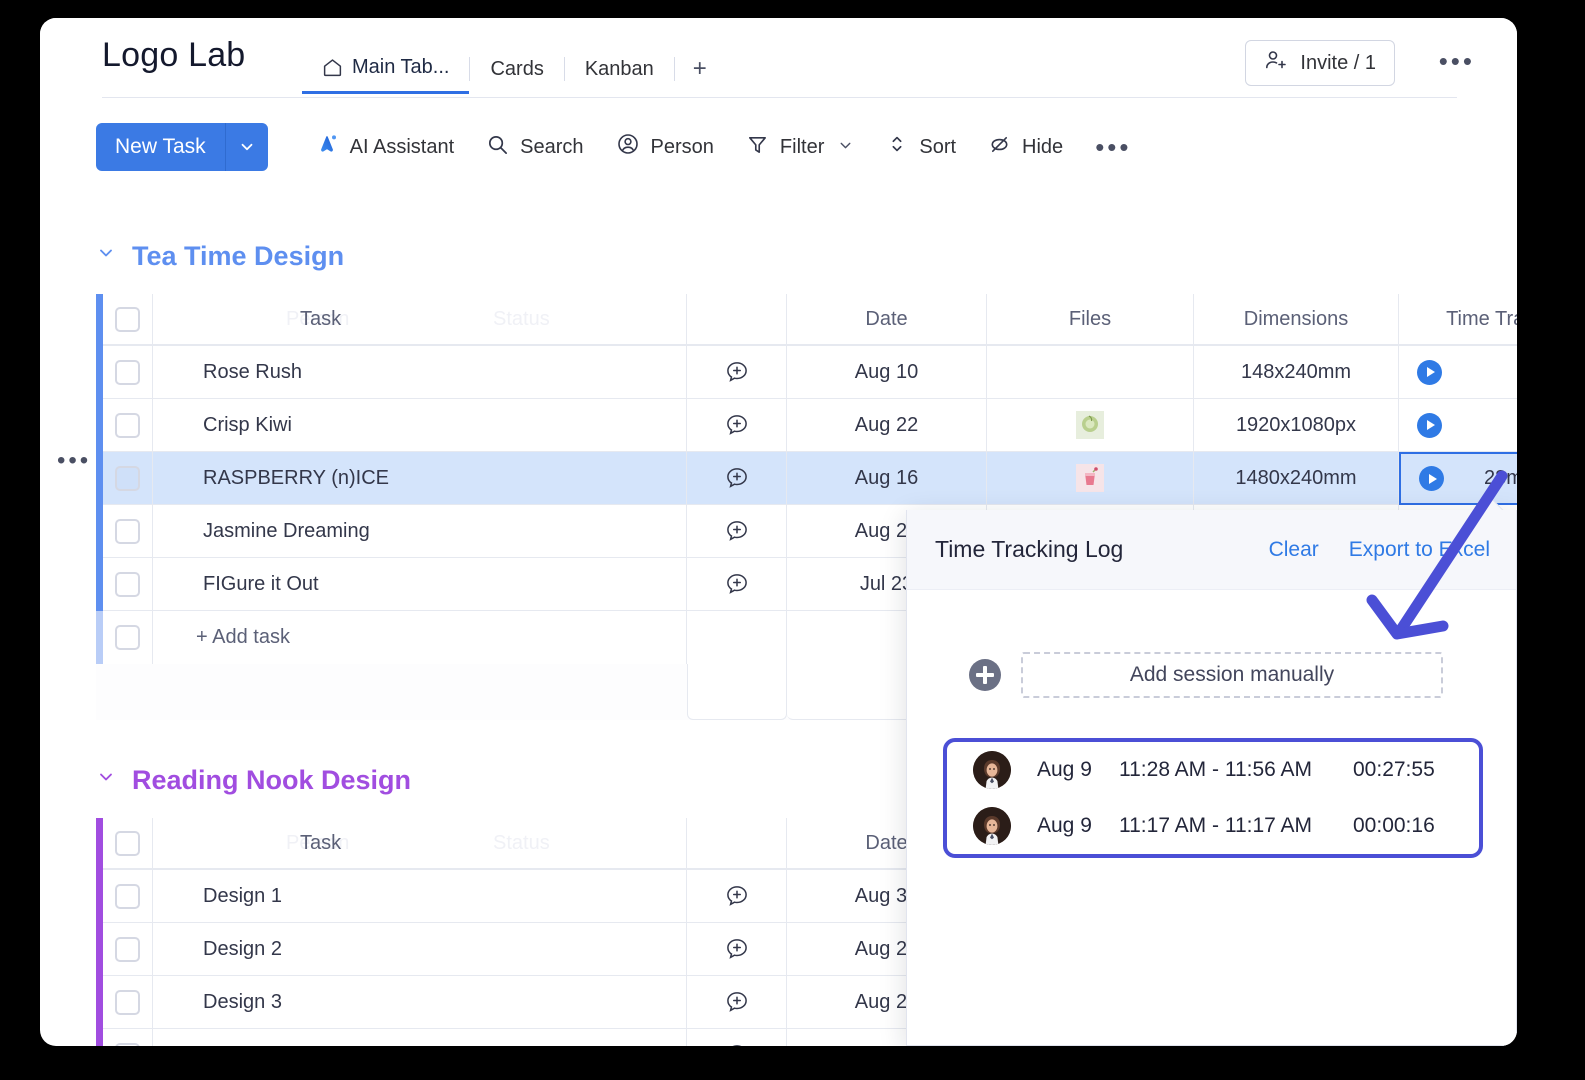 This screenshot has height=1080, width=1585. Describe the element at coordinates (1296, 478) in the screenshot. I see `cell-dimensions: 1480x240mm` at that location.